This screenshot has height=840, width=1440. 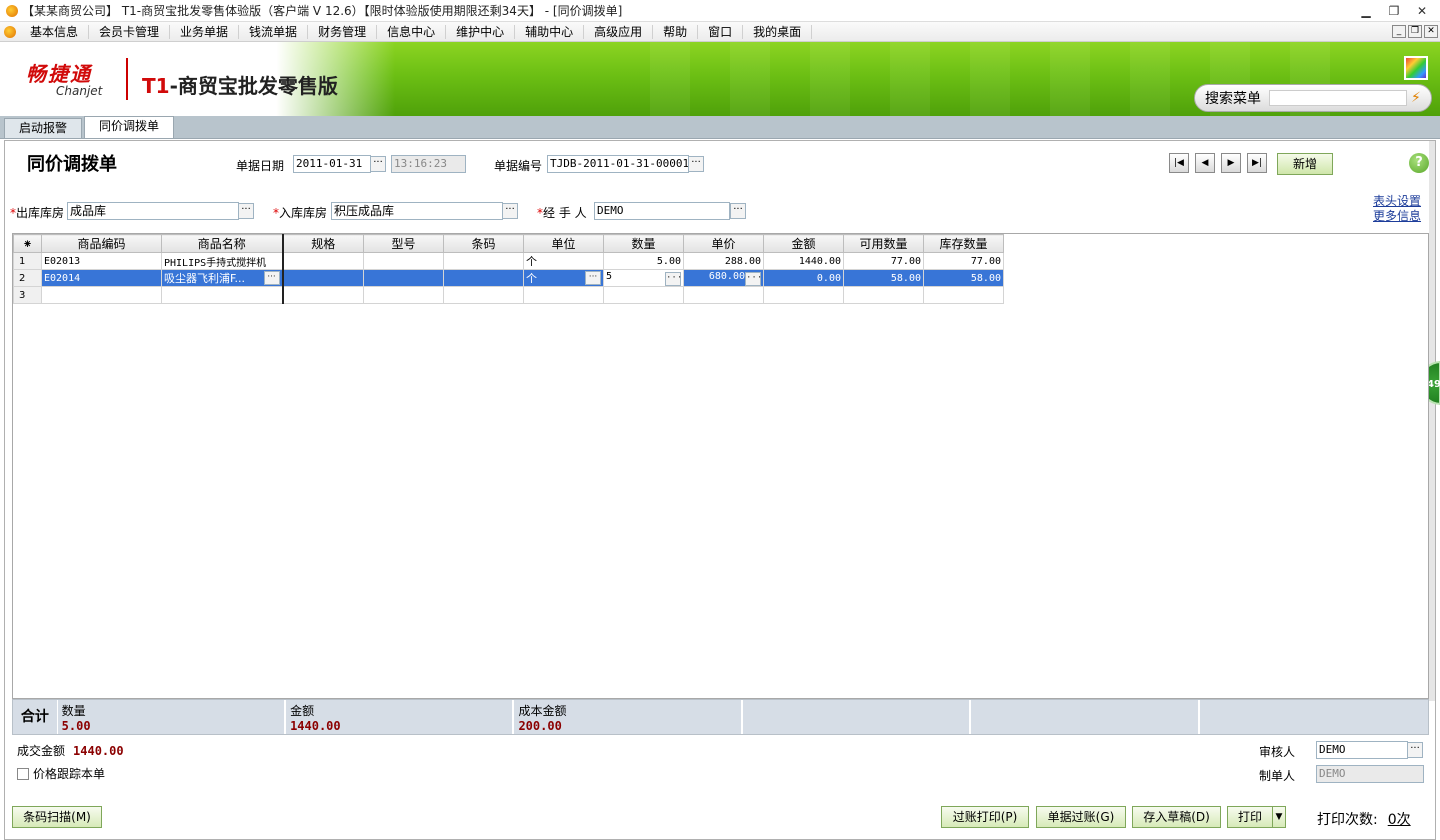 I want to click on out-warehouse-field: 成品库, so click(x=153, y=211).